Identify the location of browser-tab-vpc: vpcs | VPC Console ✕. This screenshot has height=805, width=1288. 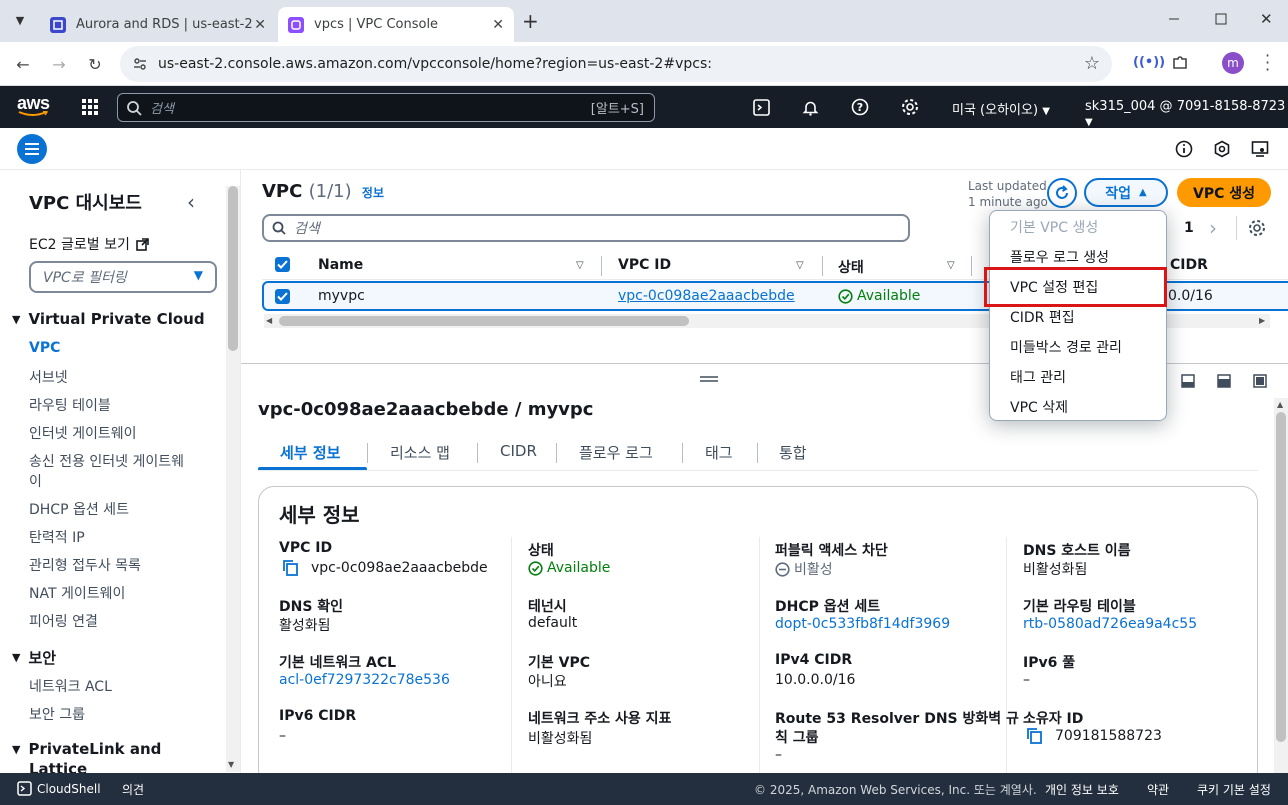
(396, 24).